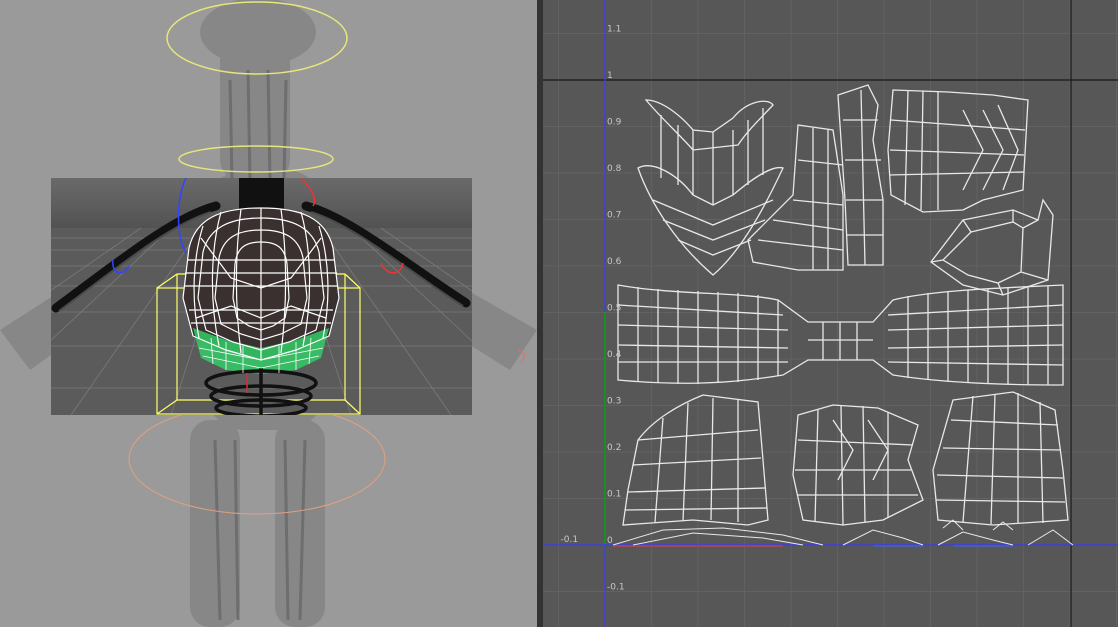 This screenshot has height=627, width=1118. I want to click on v-tick-label: 1, so click(610, 76).